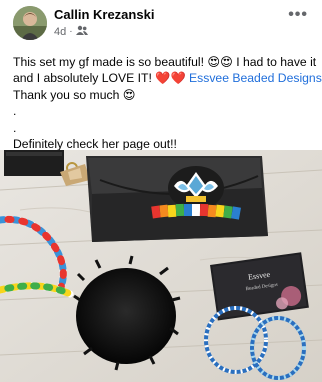 This screenshot has height=382, width=322. Describe the element at coordinates (298, 15) in the screenshot. I see `more-options-button: •••` at that location.